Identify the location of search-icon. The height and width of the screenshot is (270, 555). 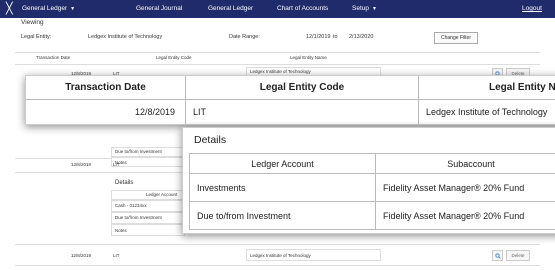
(497, 255).